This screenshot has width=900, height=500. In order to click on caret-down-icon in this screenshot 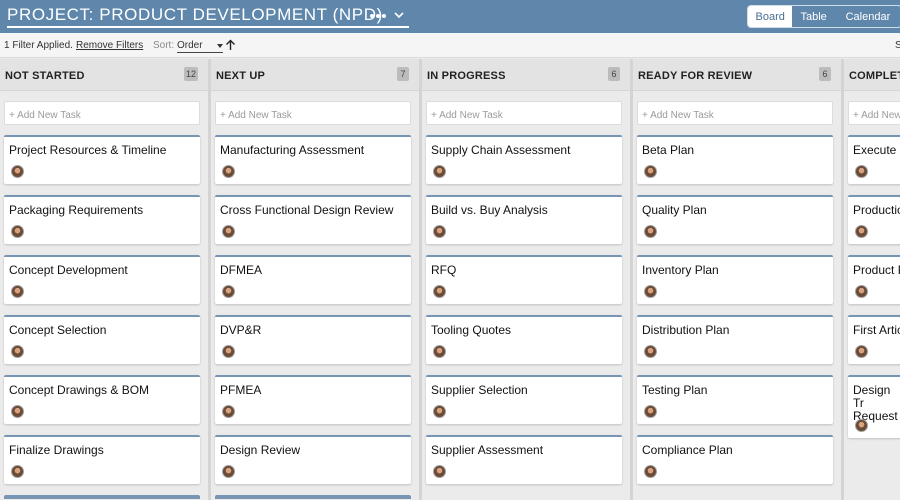, I will do `click(220, 46)`.